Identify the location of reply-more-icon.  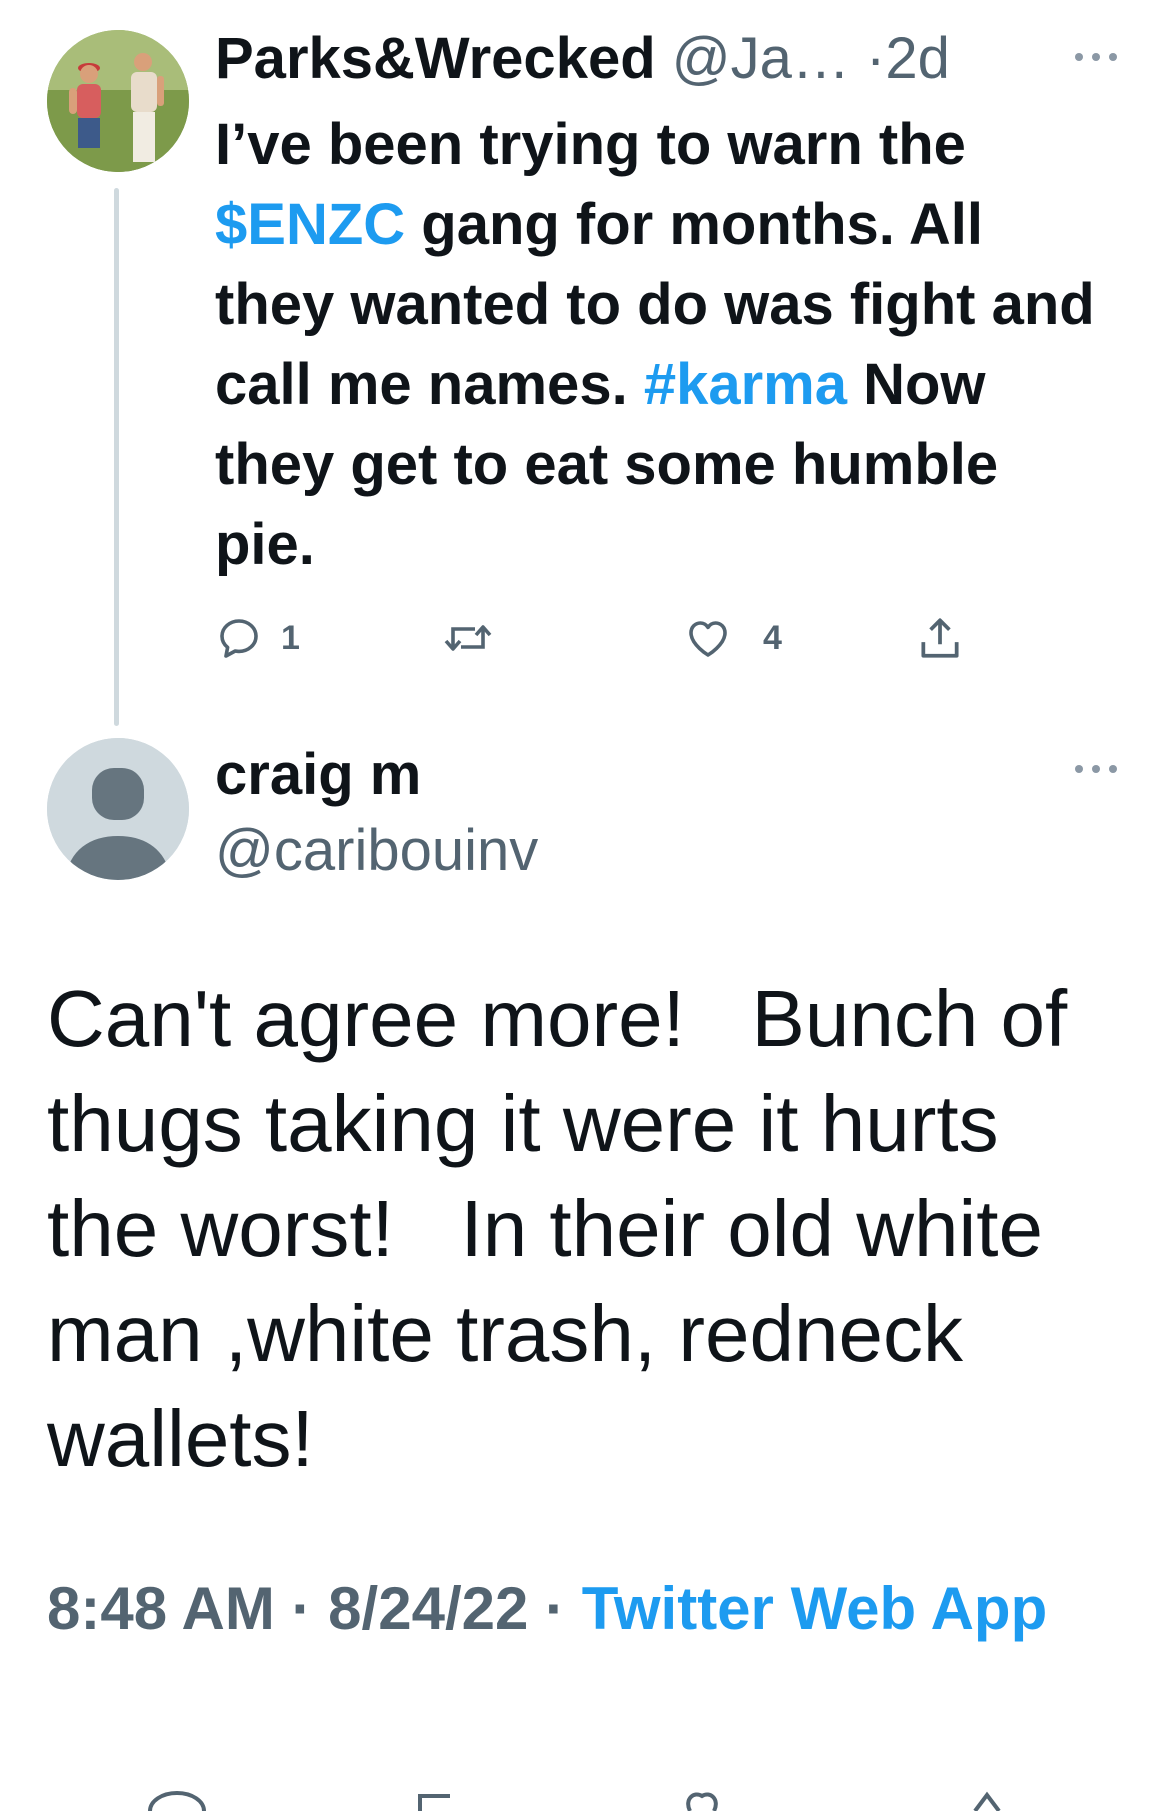
(1096, 769).